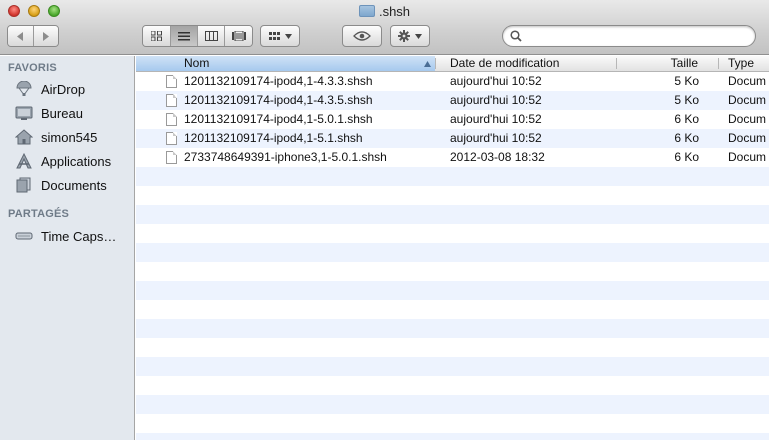 The height and width of the screenshot is (440, 769). I want to click on list-icon, so click(184, 35).